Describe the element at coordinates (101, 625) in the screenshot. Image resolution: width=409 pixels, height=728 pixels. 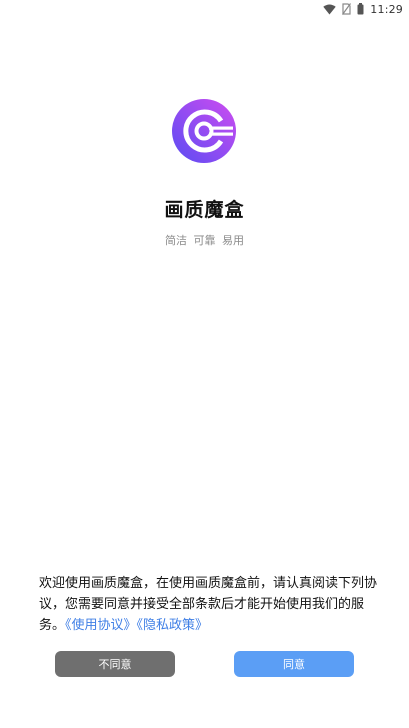
I see `user-agreement-link: 《使用协议》` at that location.